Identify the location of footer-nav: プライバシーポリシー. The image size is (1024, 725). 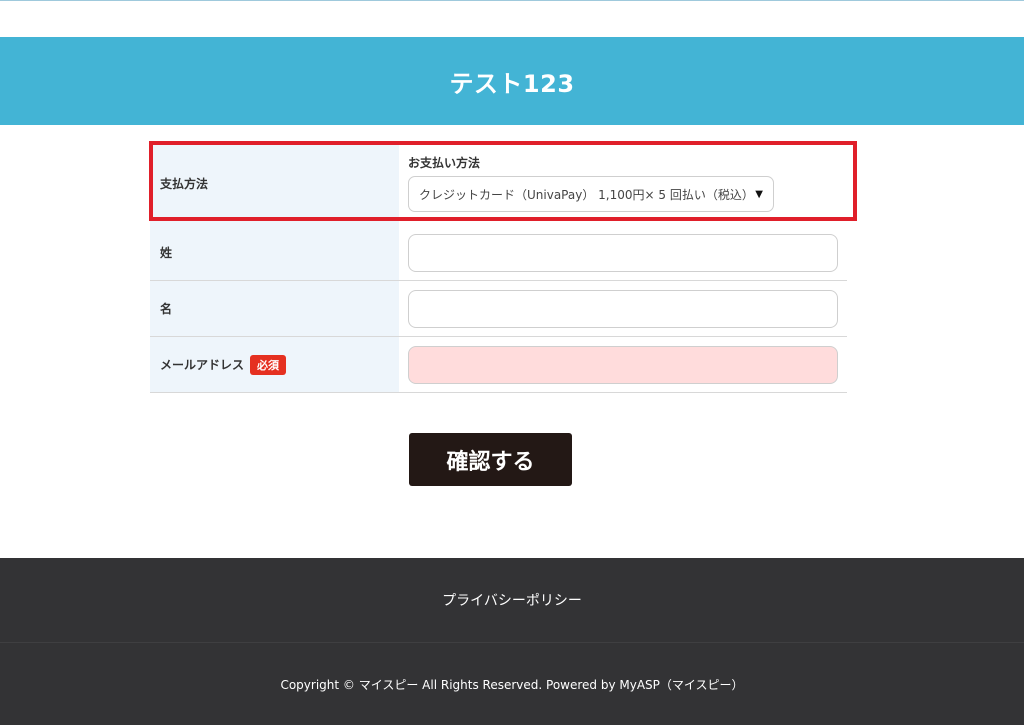
(512, 600).